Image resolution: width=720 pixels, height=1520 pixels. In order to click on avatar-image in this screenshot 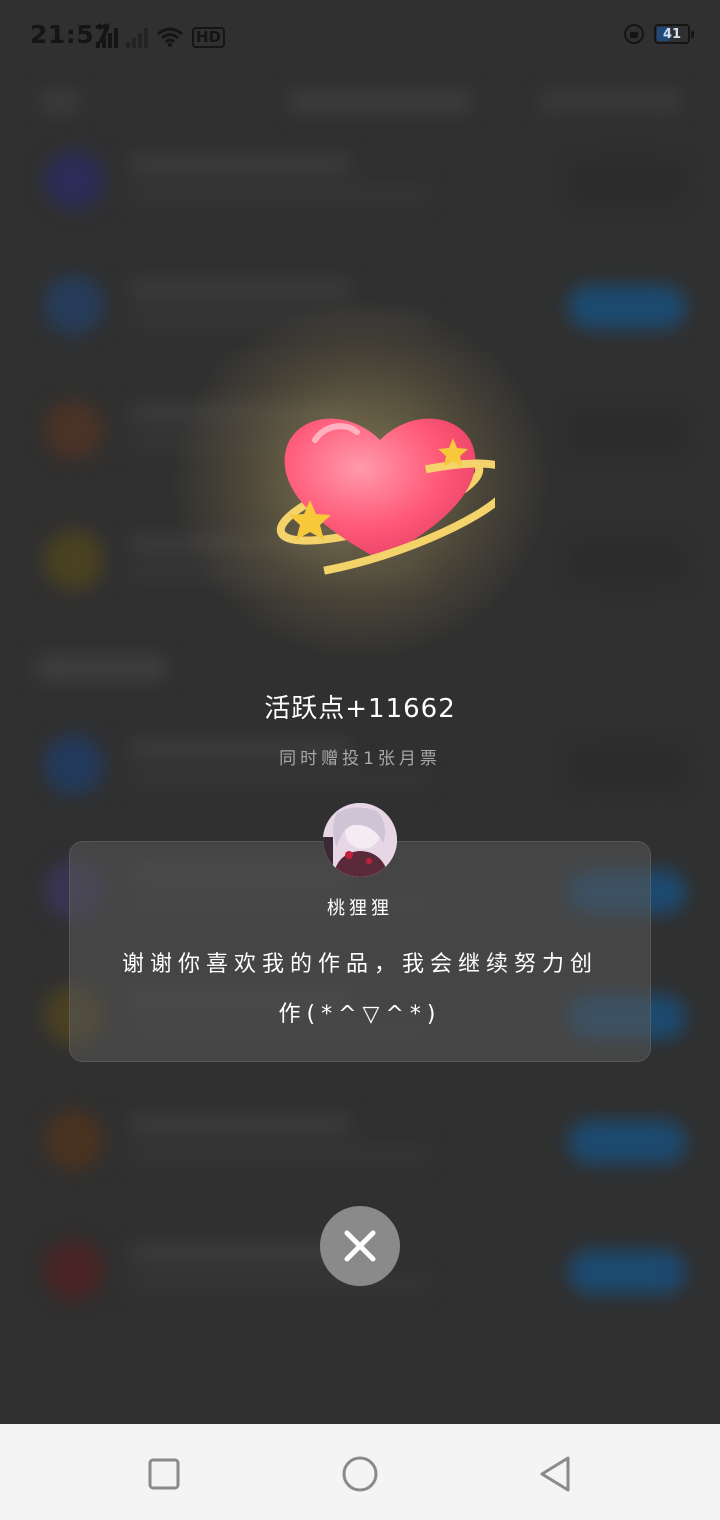, I will do `click(360, 840)`.